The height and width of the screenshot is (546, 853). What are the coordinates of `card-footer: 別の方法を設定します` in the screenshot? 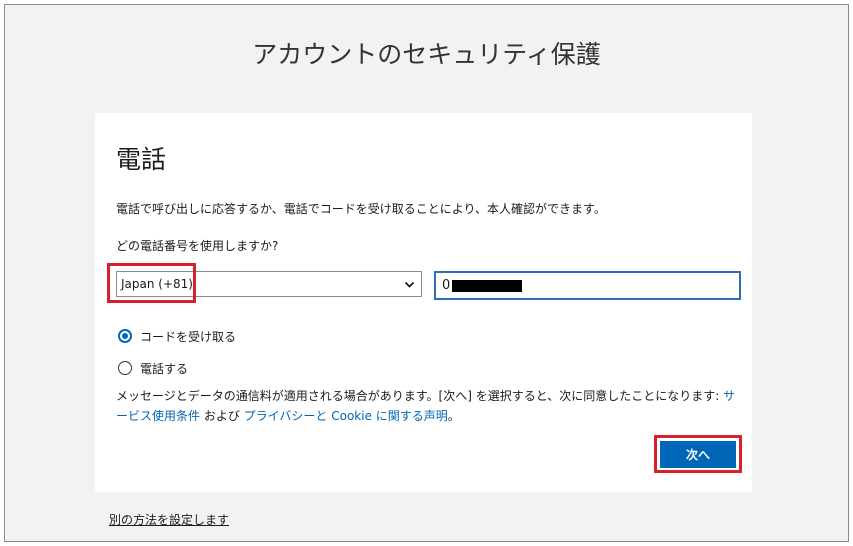 It's located at (423, 516).